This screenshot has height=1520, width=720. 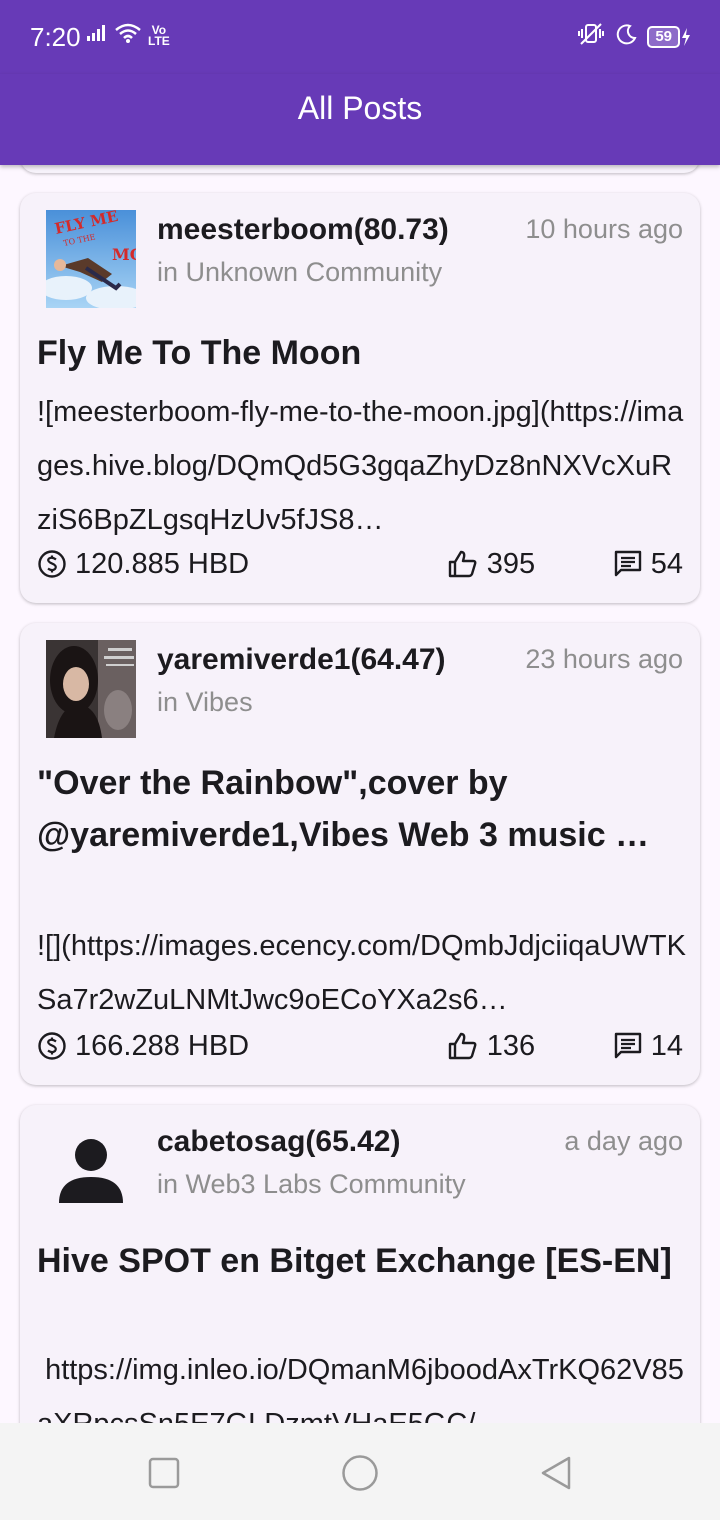 What do you see at coordinates (360, 1287) in the screenshot?
I see `post-title: Hive SPOT en Bitget Exchange [ES-EN]` at bounding box center [360, 1287].